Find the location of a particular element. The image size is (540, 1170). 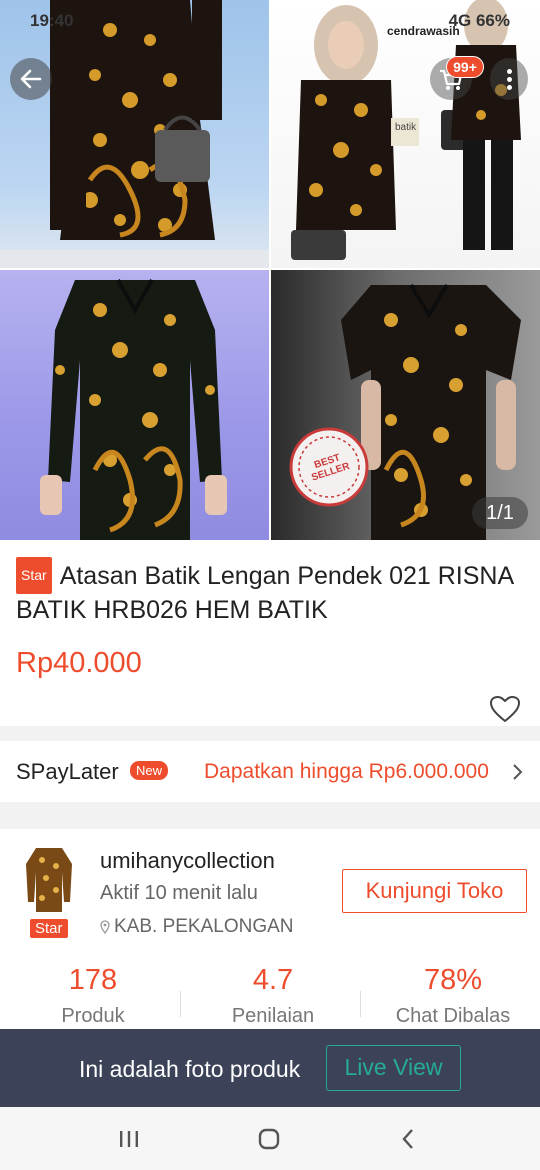

stat-rating: 4.7 Penilaian is located at coordinates (273, 996).